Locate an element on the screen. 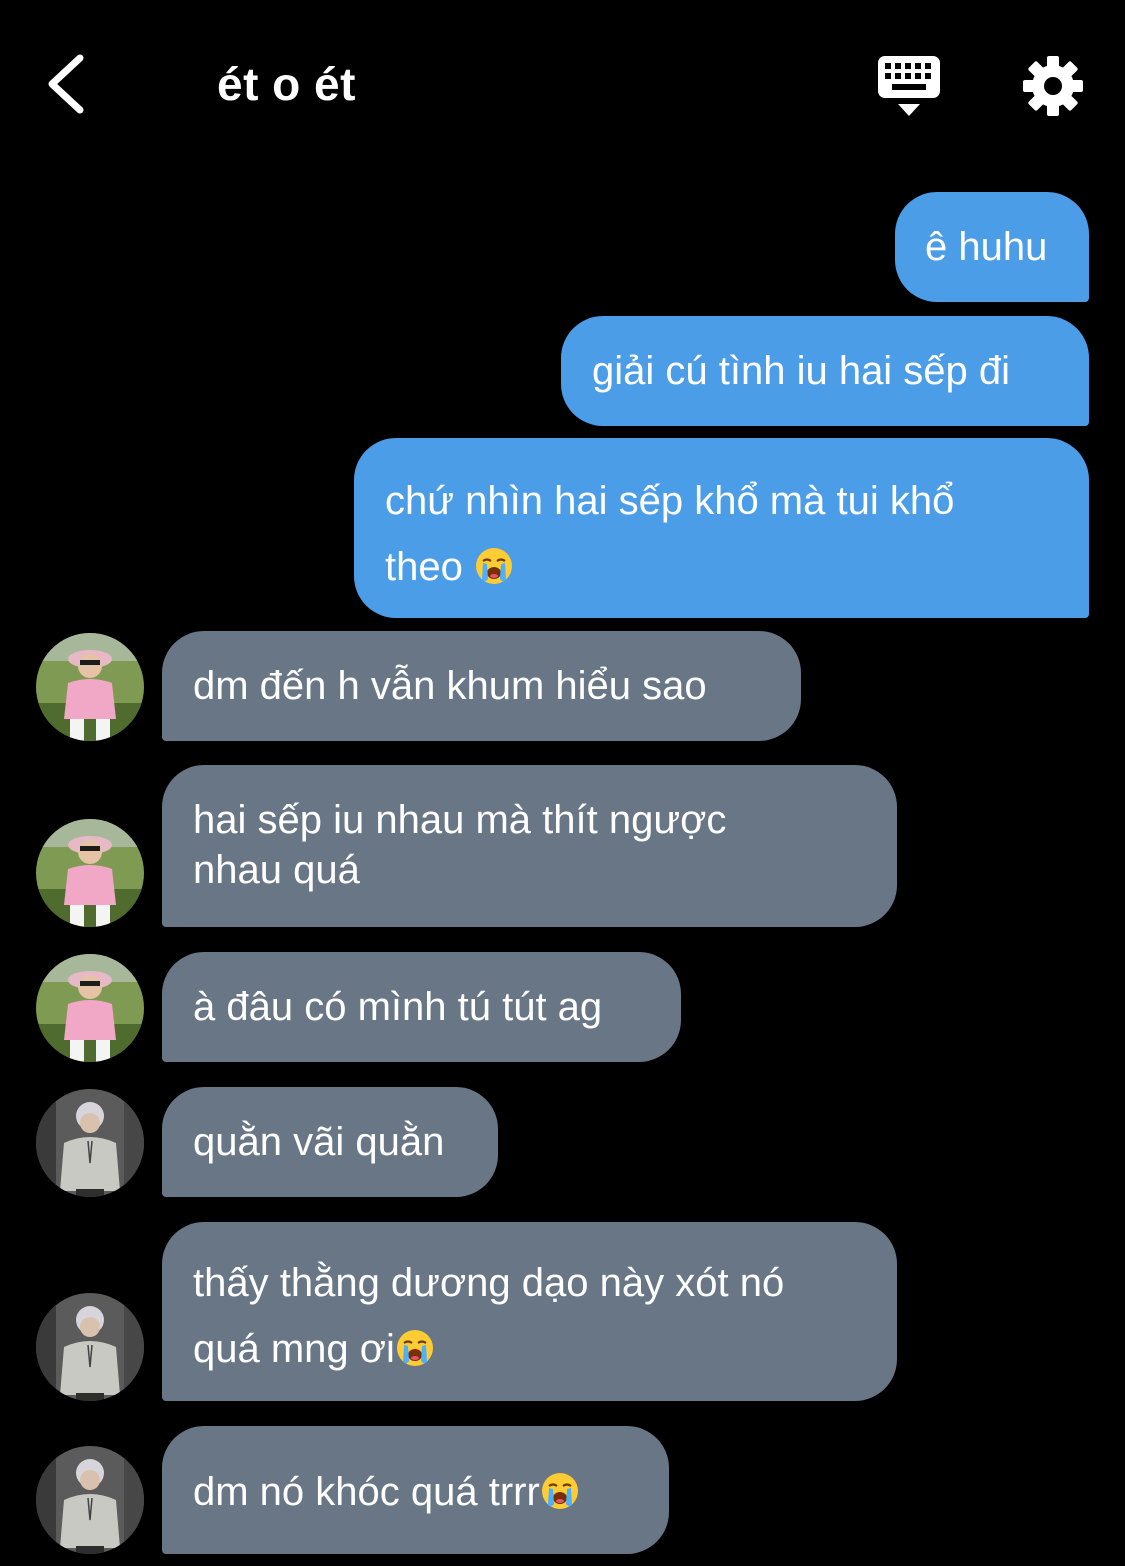 This screenshot has height=1566, width=1125. keyboard-hide-icon is located at coordinates (909, 86).